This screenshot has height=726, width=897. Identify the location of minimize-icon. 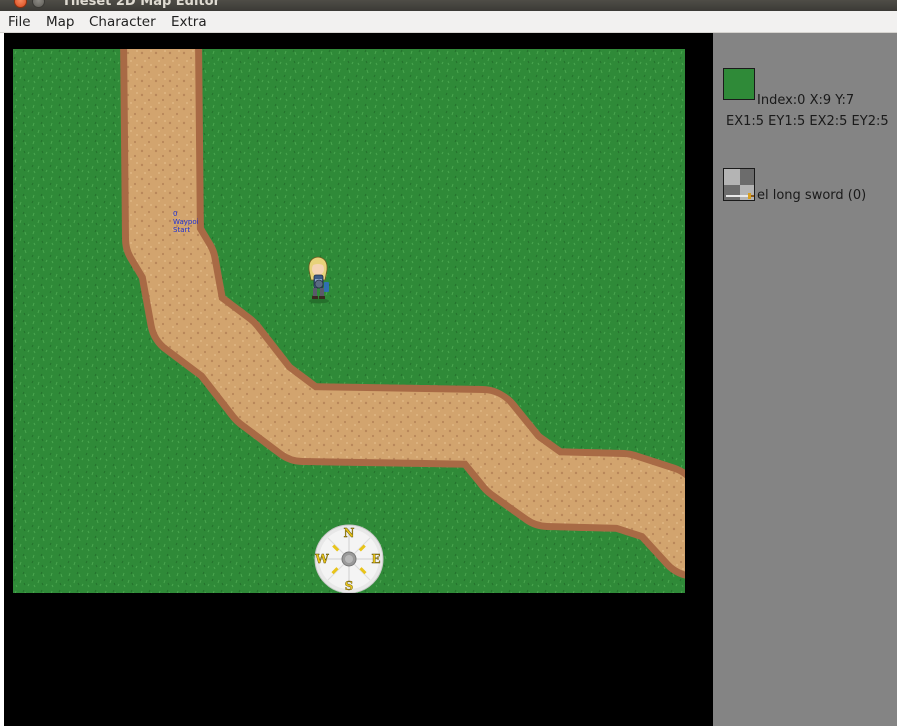
(38, 4).